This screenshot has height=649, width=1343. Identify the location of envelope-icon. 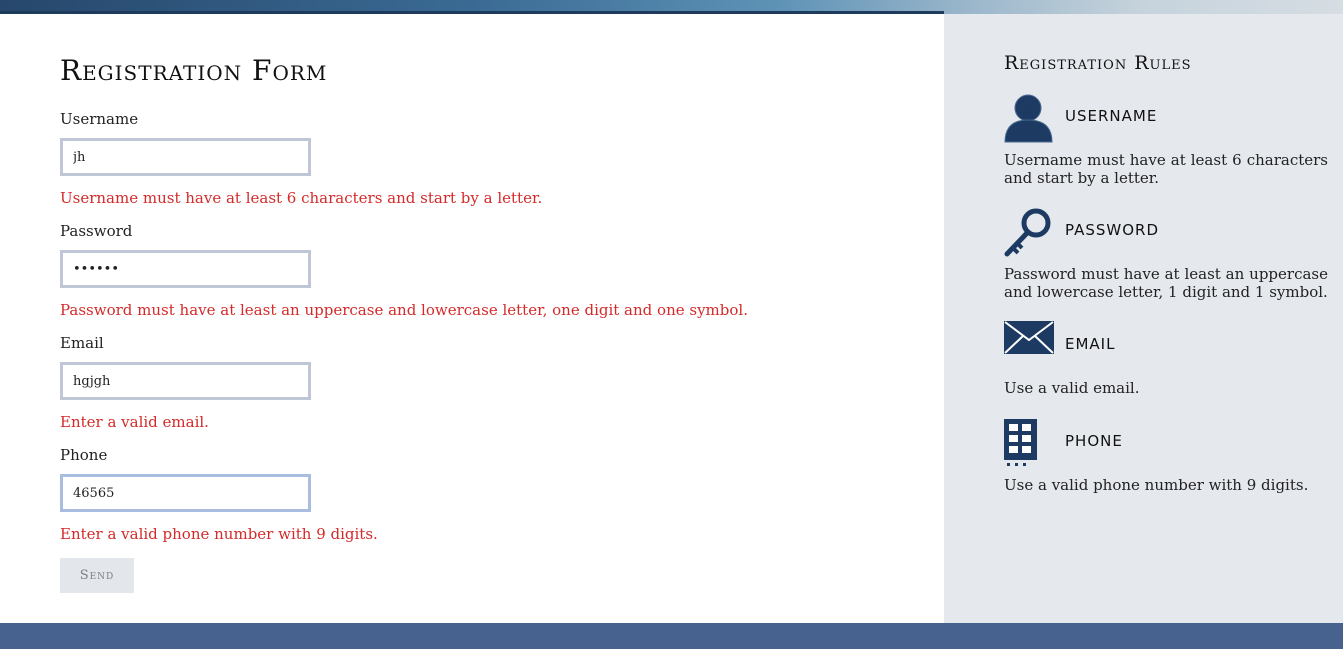
(1029, 337).